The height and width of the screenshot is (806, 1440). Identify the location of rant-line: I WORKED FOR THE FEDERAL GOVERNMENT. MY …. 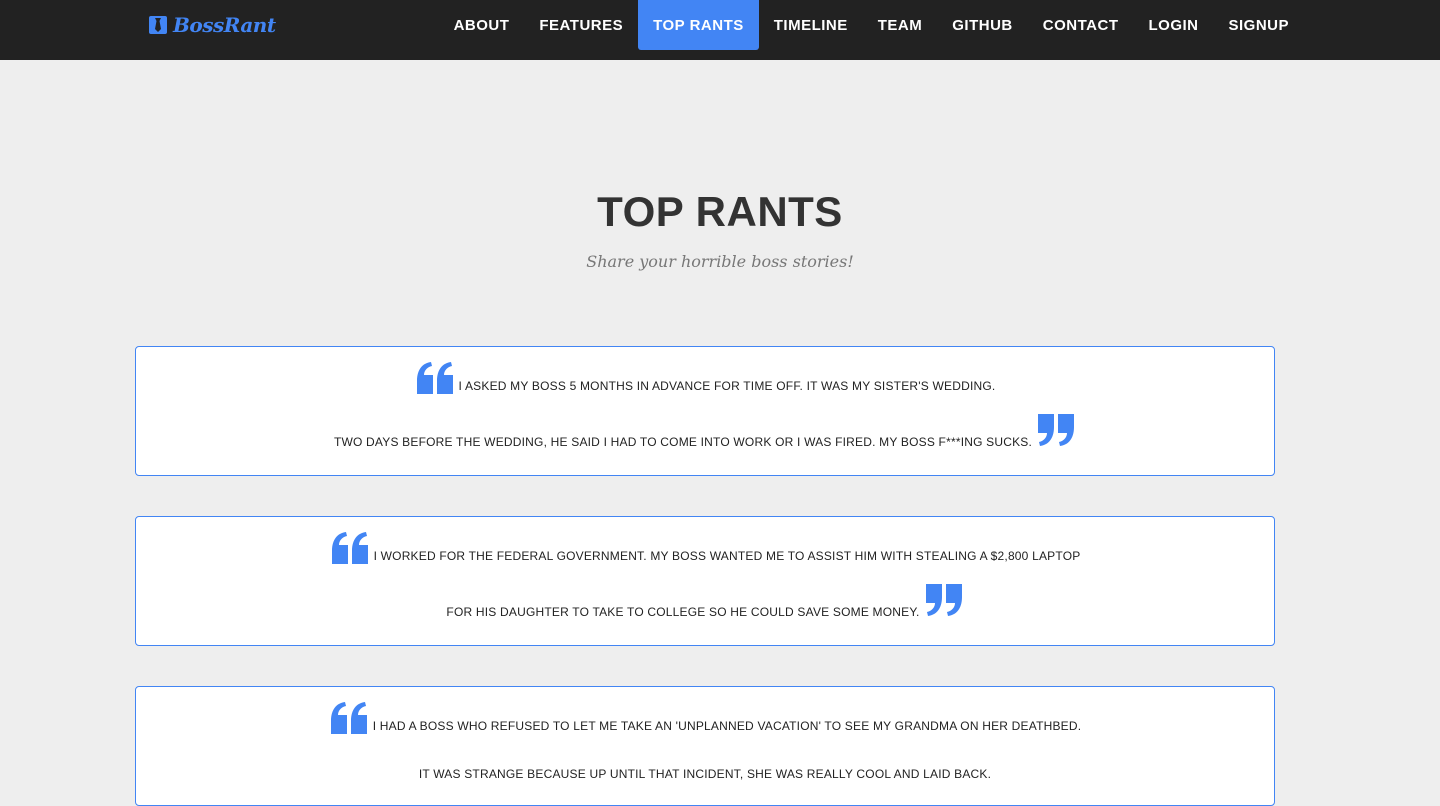
(705, 547).